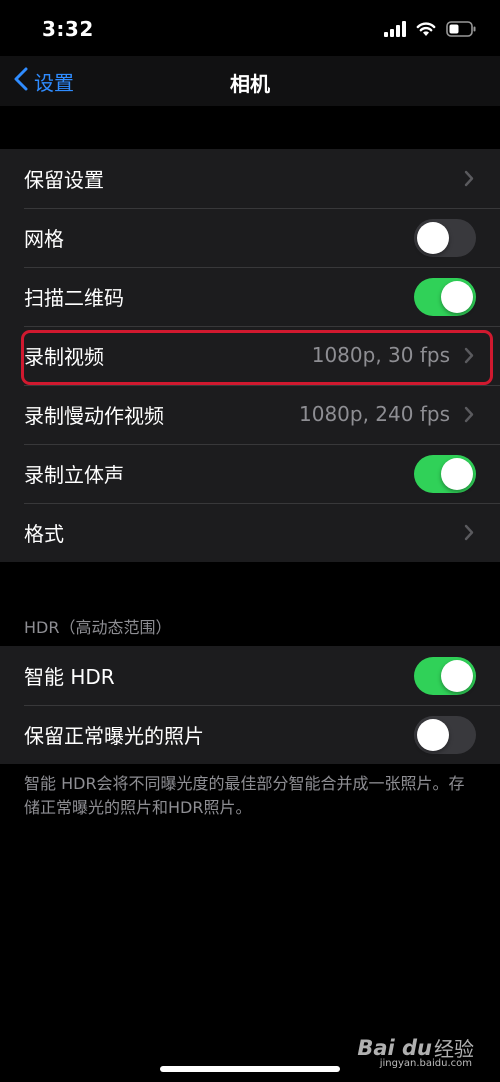 Image resolution: width=500 pixels, height=1082 pixels. Describe the element at coordinates (250, 473) in the screenshot. I see `row-record-stereo: 录制立体声` at that location.